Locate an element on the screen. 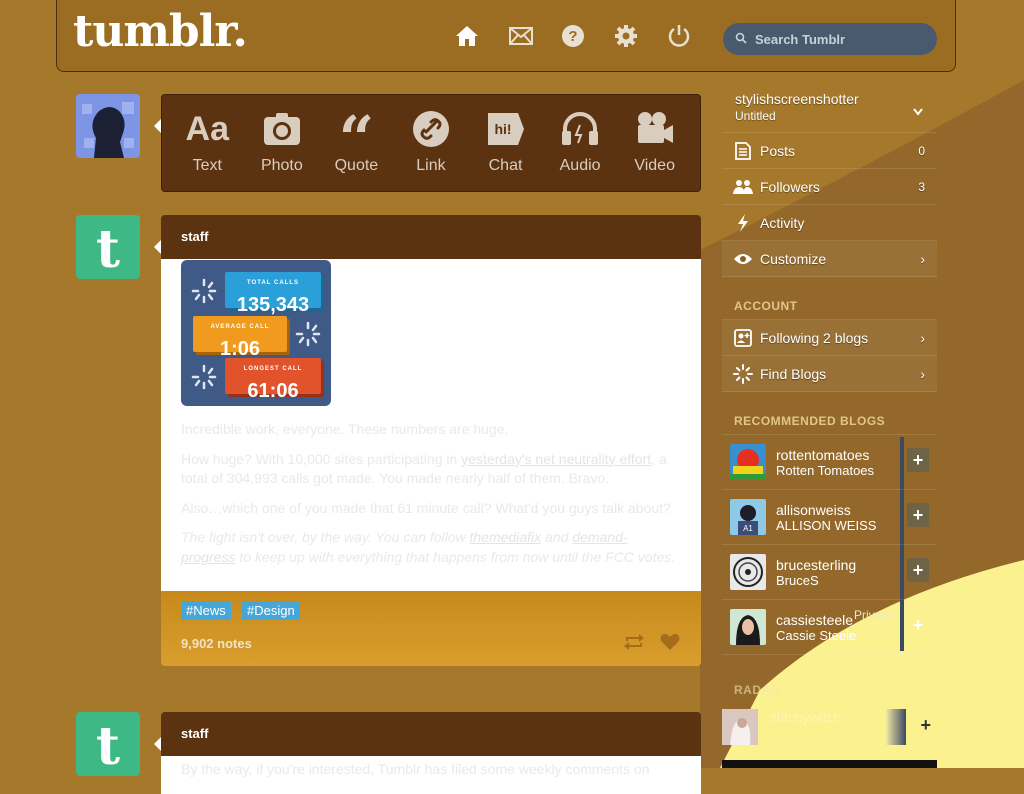 The width and height of the screenshot is (1024, 794). post-type-video: Video is located at coordinates (655, 143).